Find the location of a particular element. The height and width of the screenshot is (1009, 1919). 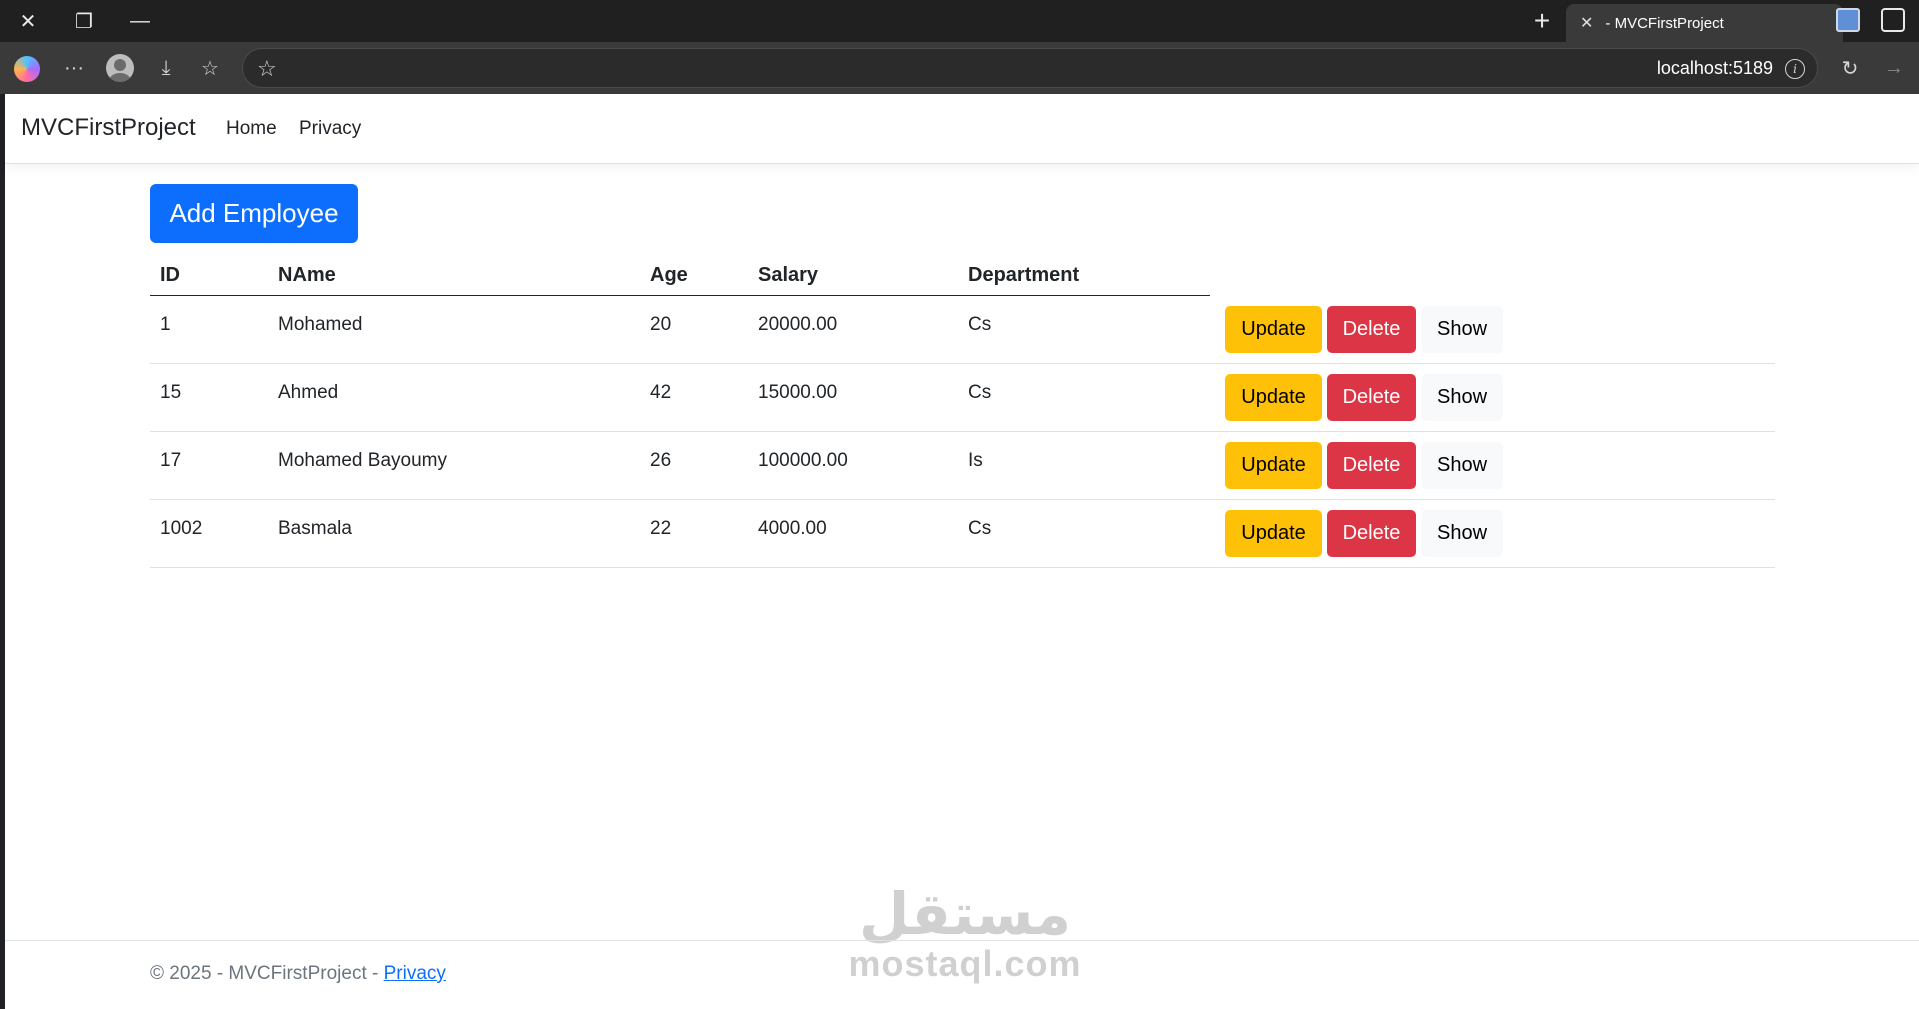

site-navbar: MVCFirstProject Home Privacy is located at coordinates (962, 129).